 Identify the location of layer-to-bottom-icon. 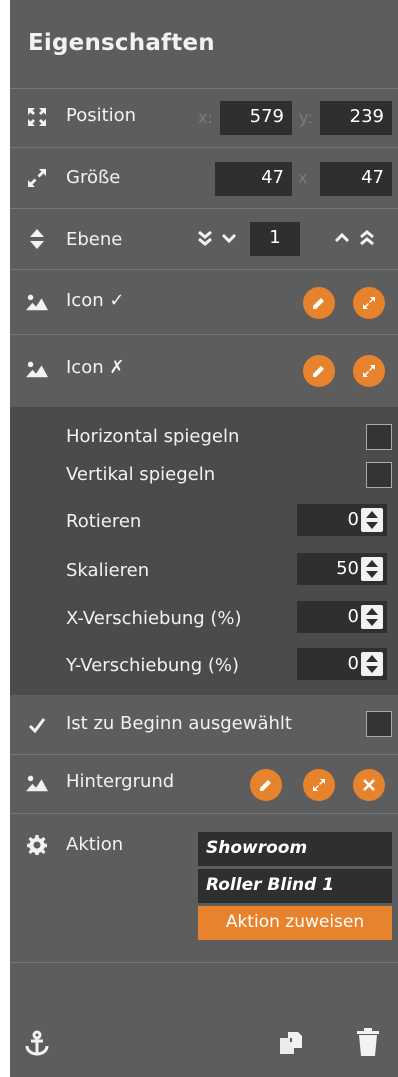
(205, 240).